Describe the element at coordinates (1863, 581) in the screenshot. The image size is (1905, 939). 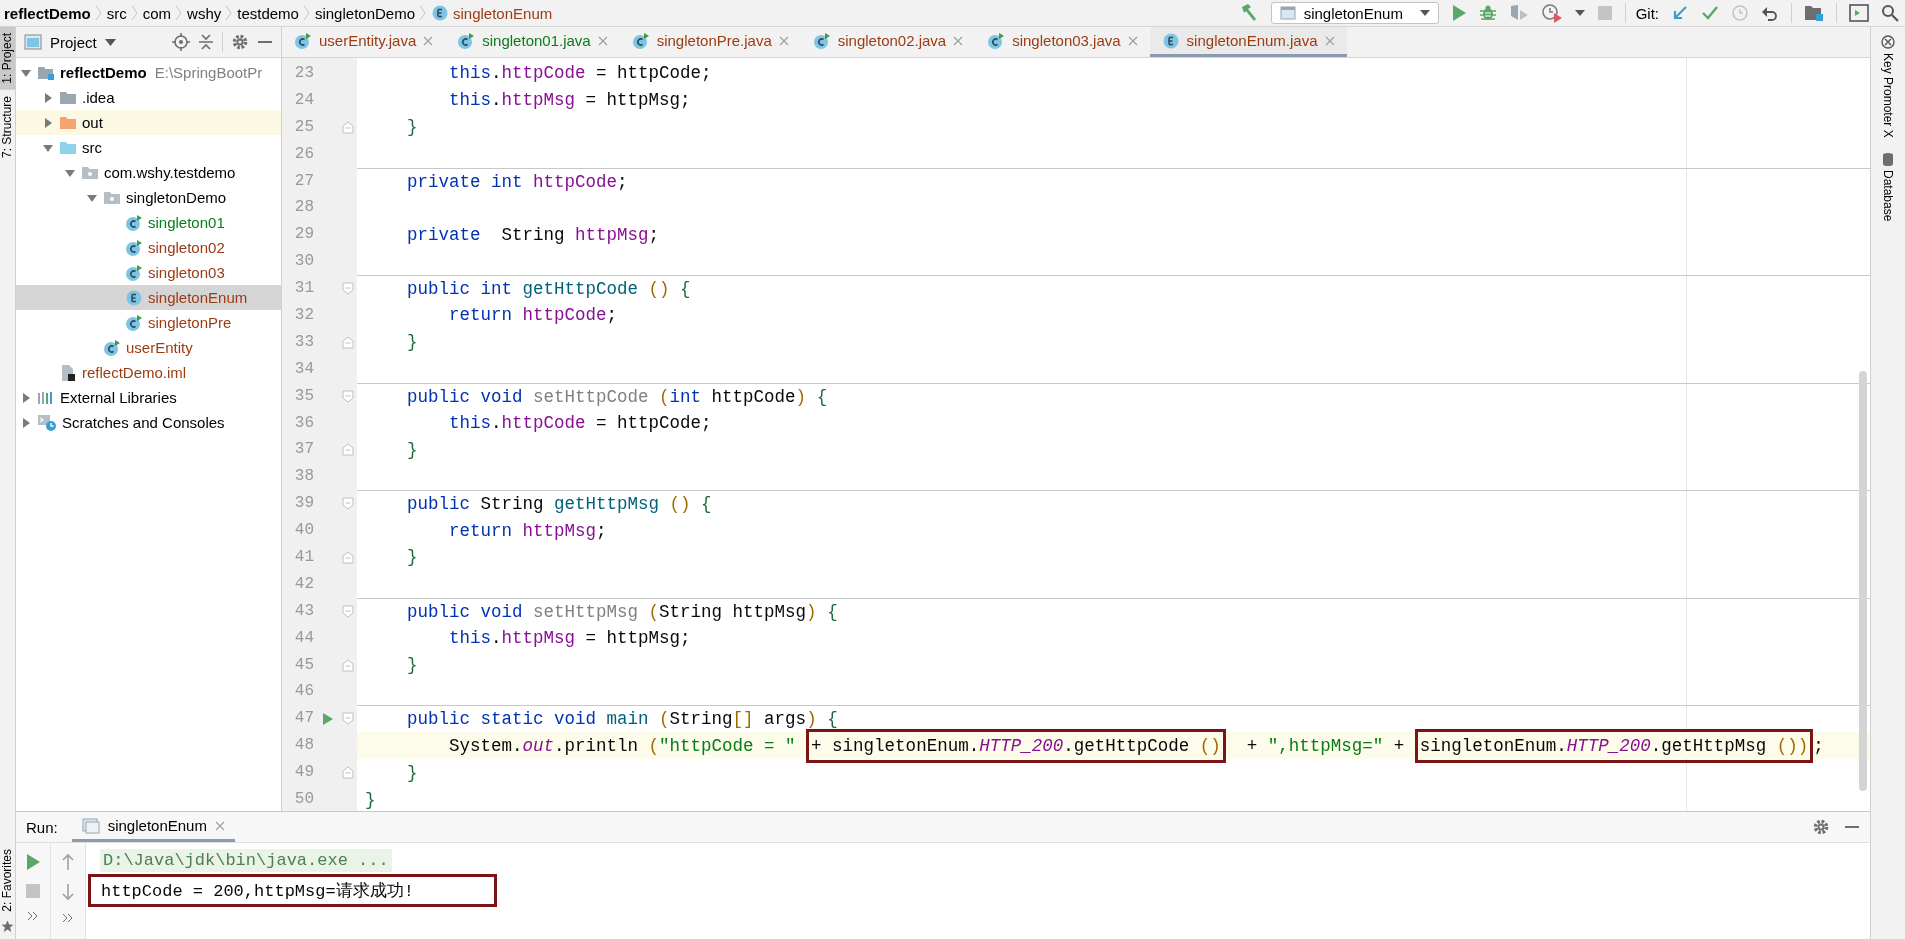
I see `scrollbar-thumb` at that location.